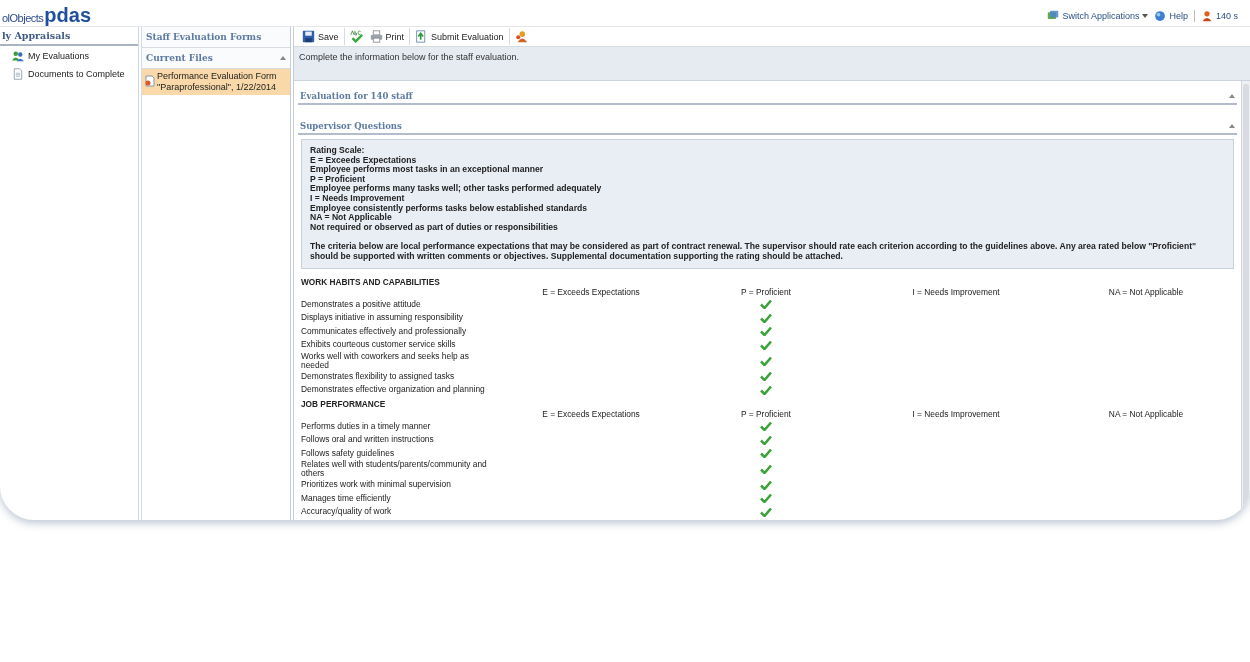 Image resolution: width=1250 pixels, height=662 pixels. I want to click on group-title: WORK HABITS AND CAPABILITIES, so click(370, 282).